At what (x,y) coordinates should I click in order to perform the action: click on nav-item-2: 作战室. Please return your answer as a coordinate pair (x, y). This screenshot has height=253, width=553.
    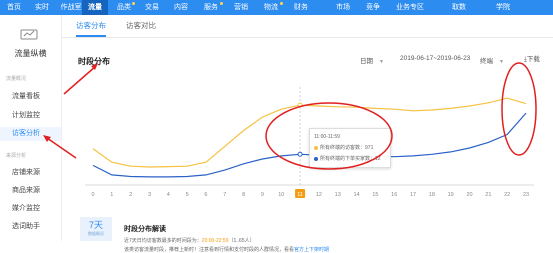
    Looking at the image, I should click on (71, 7).